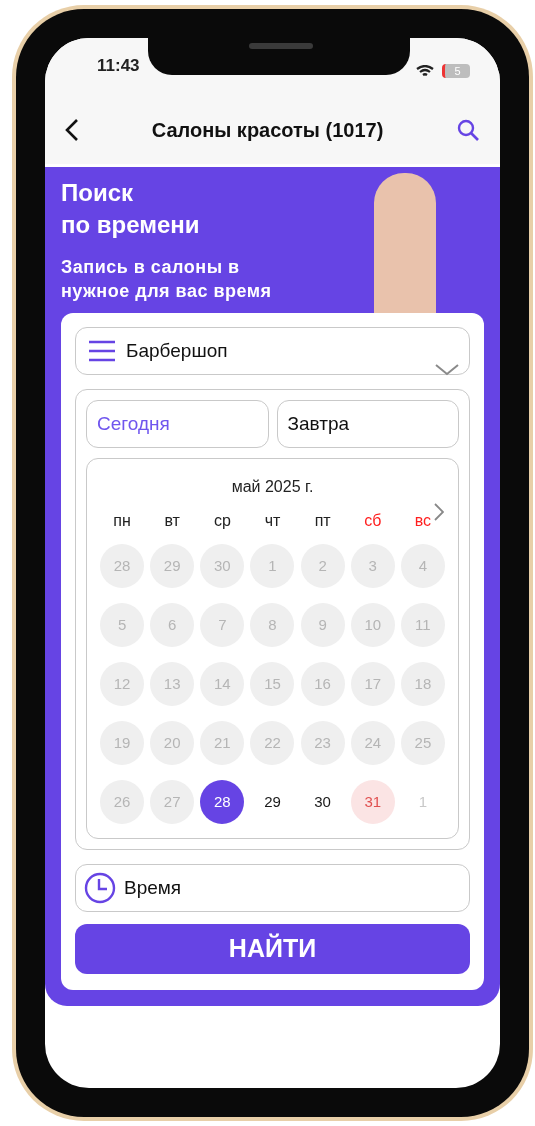  What do you see at coordinates (372, 625) in the screenshot?
I see `calendar-day: 10` at bounding box center [372, 625].